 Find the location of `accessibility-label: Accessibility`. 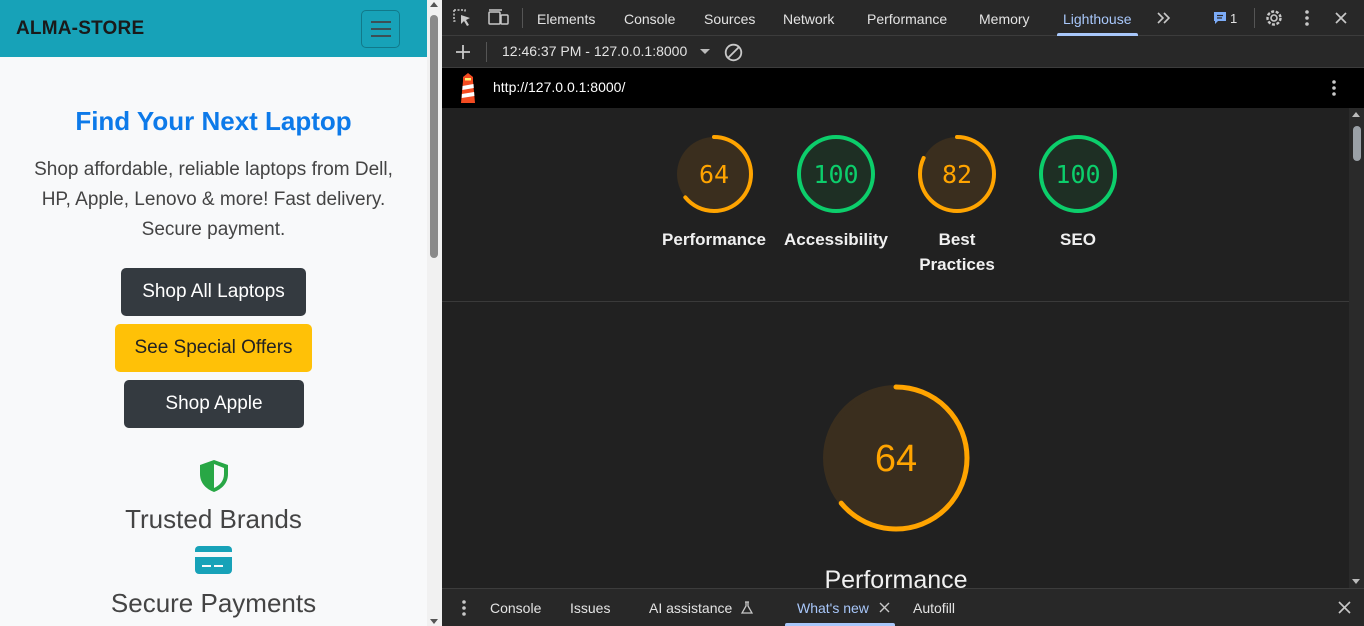

accessibility-label: Accessibility is located at coordinates (836, 239).